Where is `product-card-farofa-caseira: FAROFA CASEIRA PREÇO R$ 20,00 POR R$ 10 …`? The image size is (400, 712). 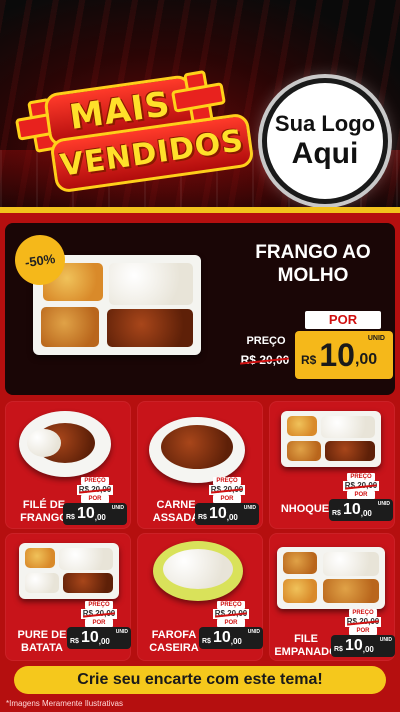
product-card-farofa-caseira: FAROFA CASEIRA PREÇO R$ 20,00 POR R$ 10 … is located at coordinates (200, 597).